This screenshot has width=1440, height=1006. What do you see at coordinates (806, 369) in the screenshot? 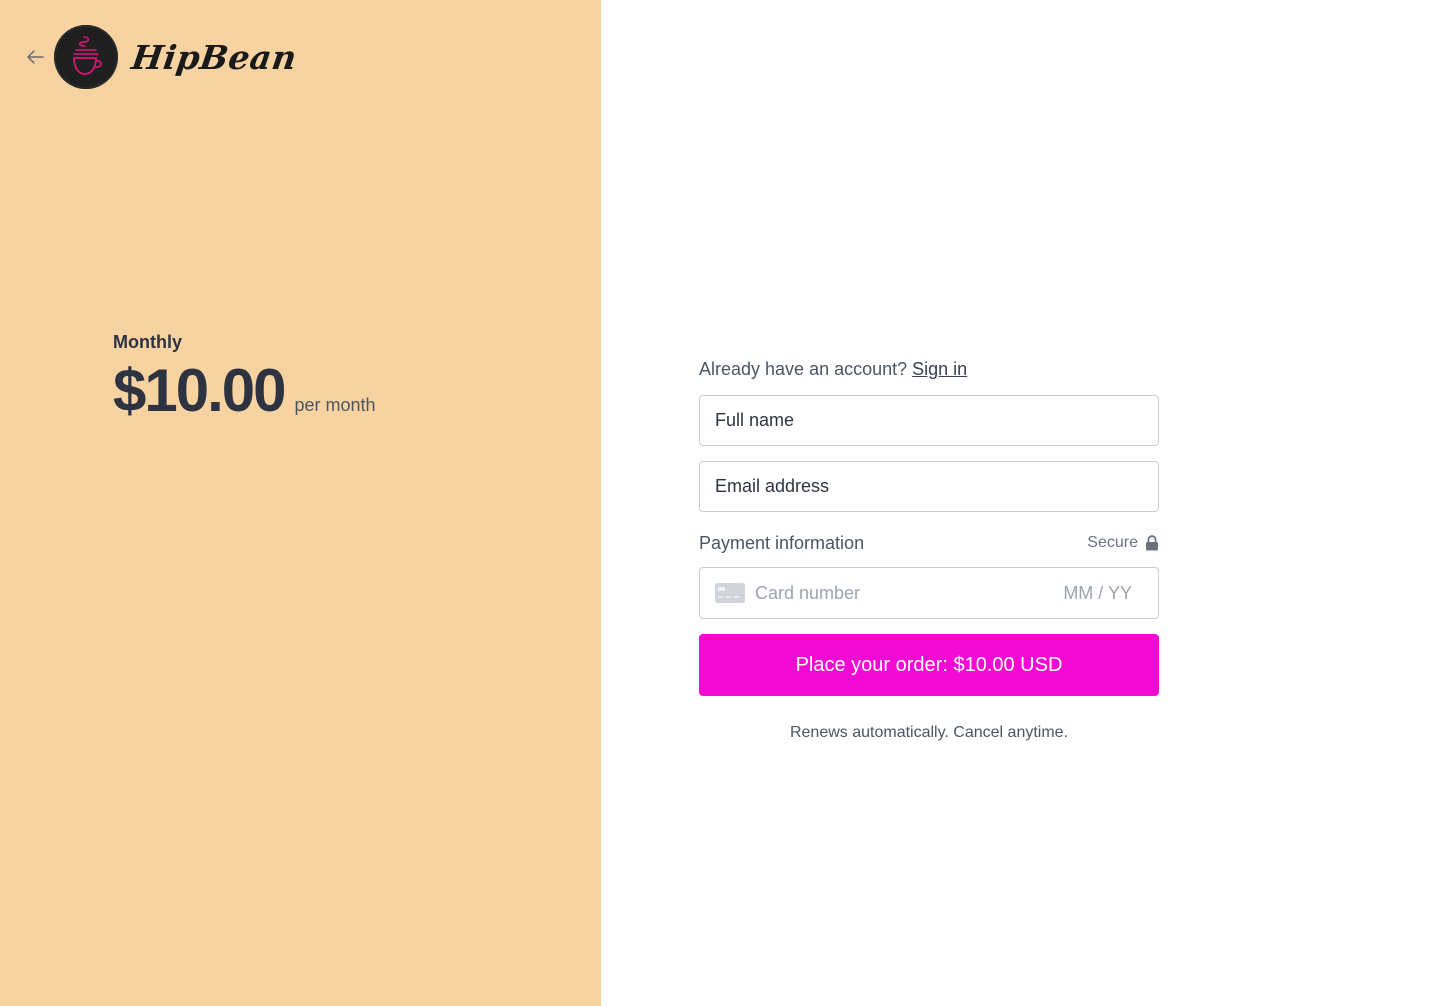
I see `signin-prompt: Already have an account?` at bounding box center [806, 369].